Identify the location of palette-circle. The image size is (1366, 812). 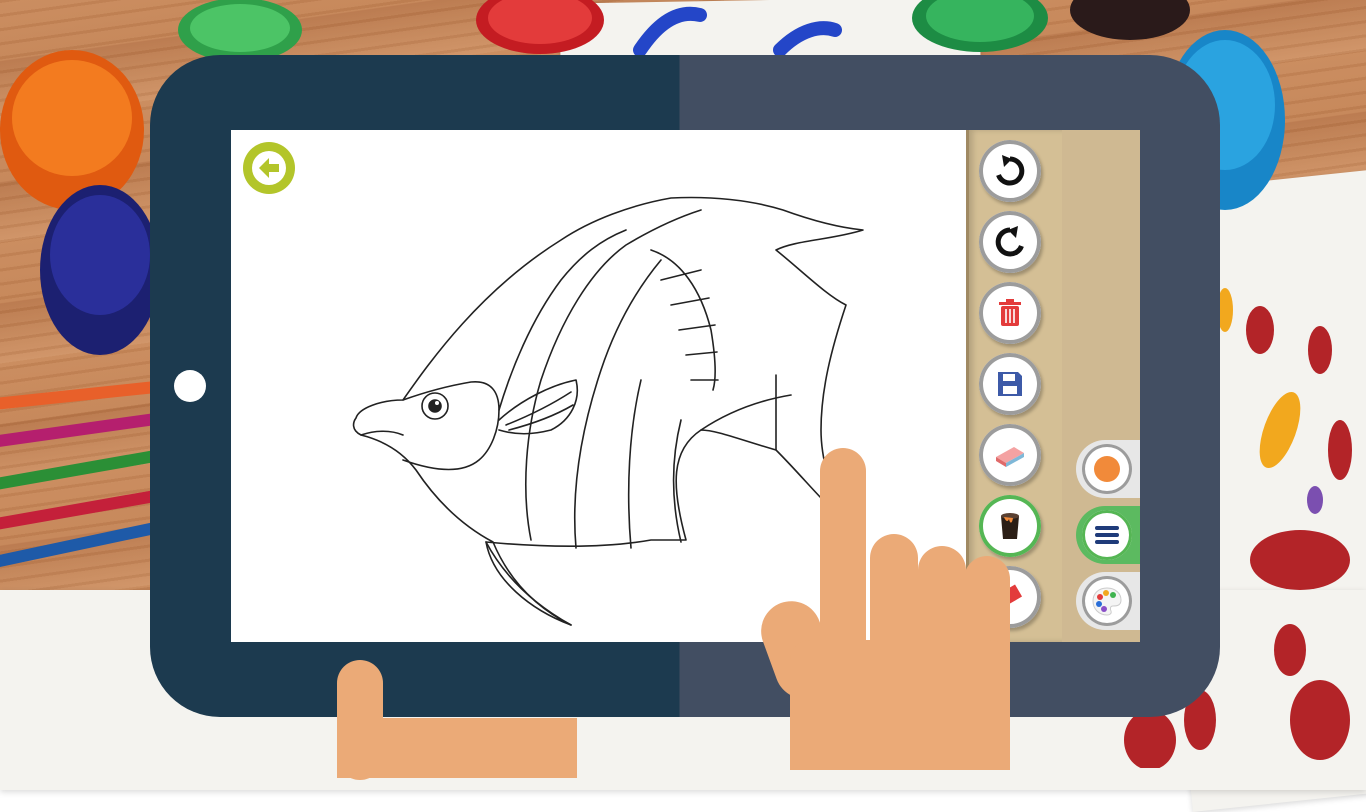
(1107, 601).